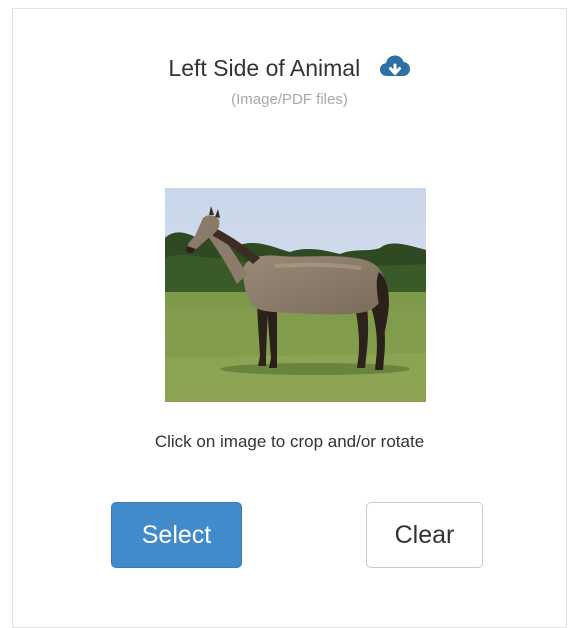  What do you see at coordinates (176, 535) in the screenshot?
I see `select-button: Select` at bounding box center [176, 535].